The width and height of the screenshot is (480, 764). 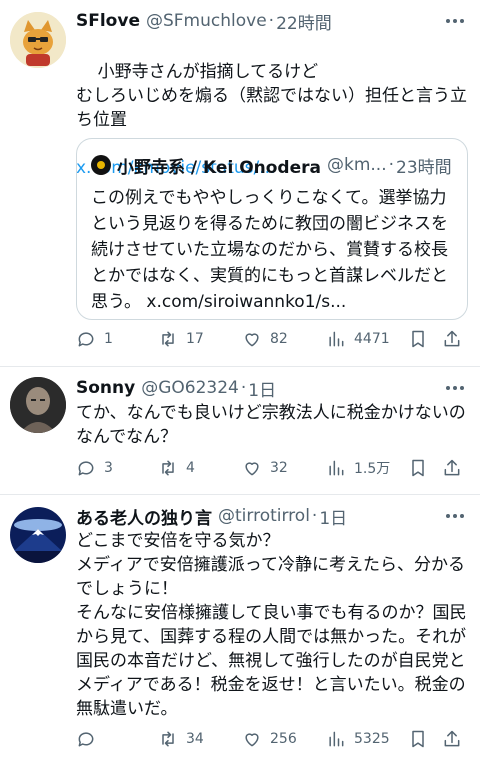 I want to click on author-handle: @GO62324, so click(x=190, y=388).